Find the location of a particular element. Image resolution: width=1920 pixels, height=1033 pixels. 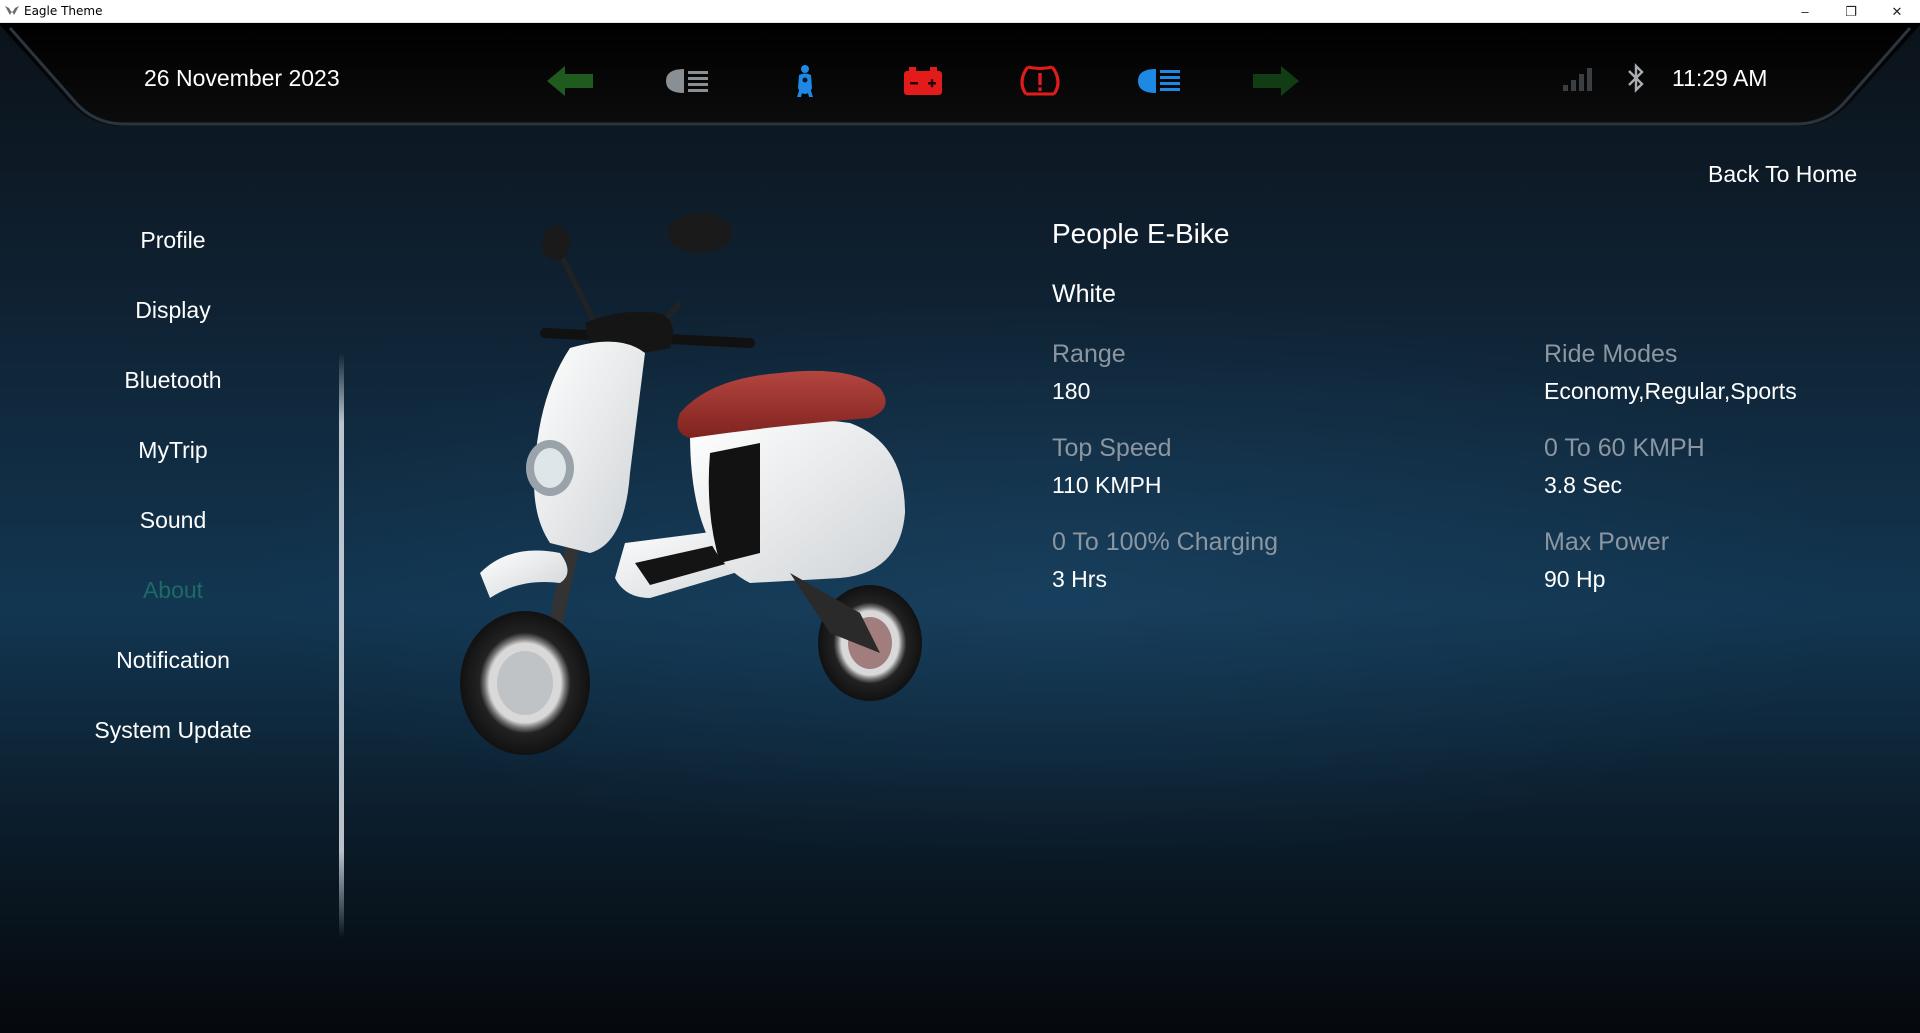

spec-value-range: 180 is located at coordinates (1071, 391).